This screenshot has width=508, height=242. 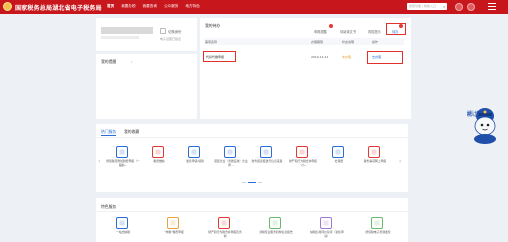 I want to click on user-id-redacted, so click(x=120, y=37).